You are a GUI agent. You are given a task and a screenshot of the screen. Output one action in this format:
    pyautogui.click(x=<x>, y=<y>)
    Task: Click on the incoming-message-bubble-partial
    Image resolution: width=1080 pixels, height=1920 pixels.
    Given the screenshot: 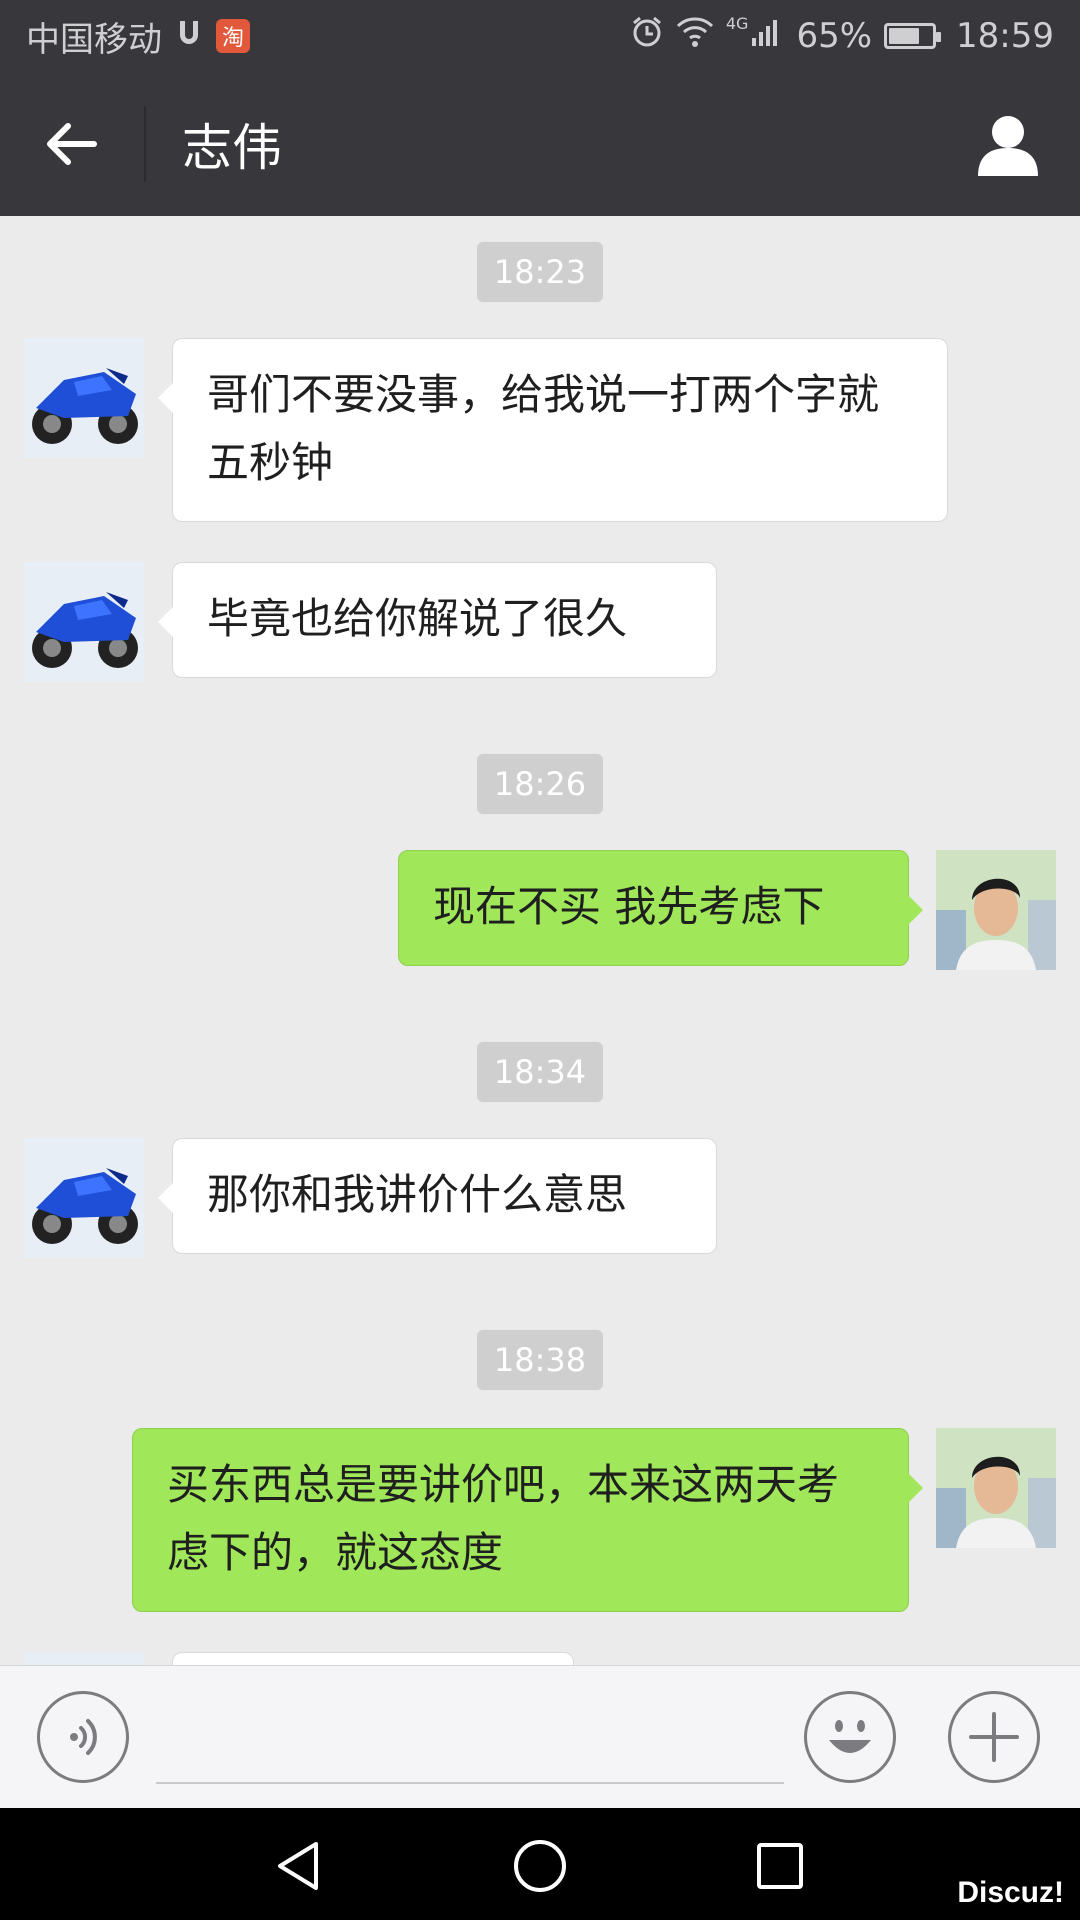 What is the action you would take?
    pyautogui.click(x=373, y=1659)
    